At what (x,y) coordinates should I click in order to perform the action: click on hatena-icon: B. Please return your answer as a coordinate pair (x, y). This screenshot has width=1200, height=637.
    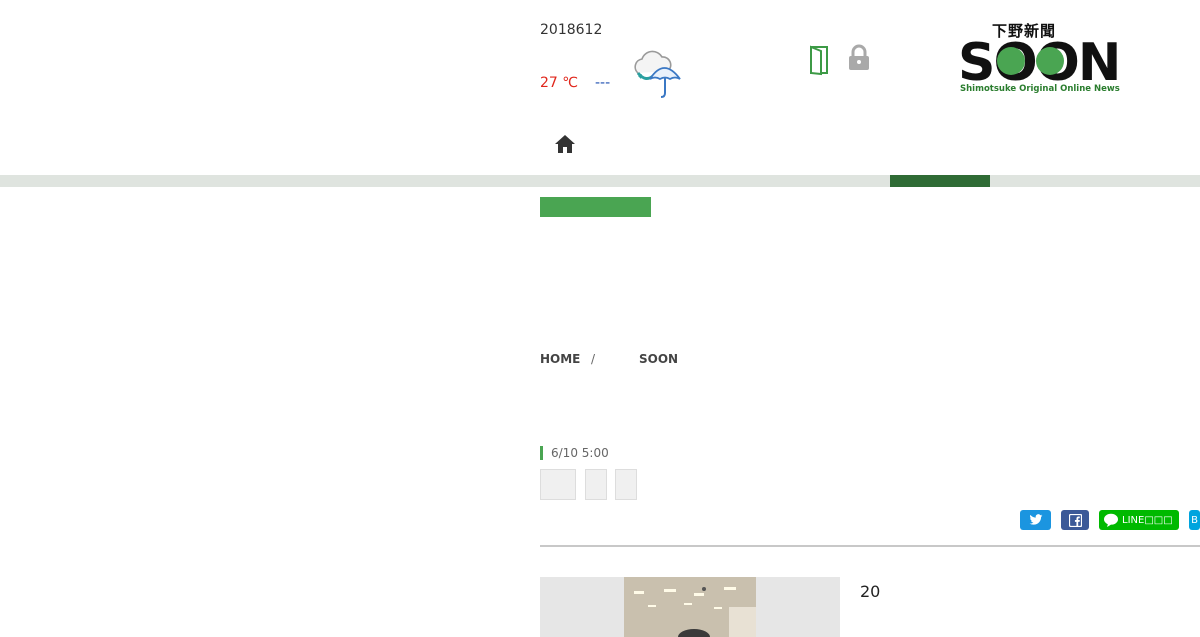
    Looking at the image, I should click on (1194, 520).